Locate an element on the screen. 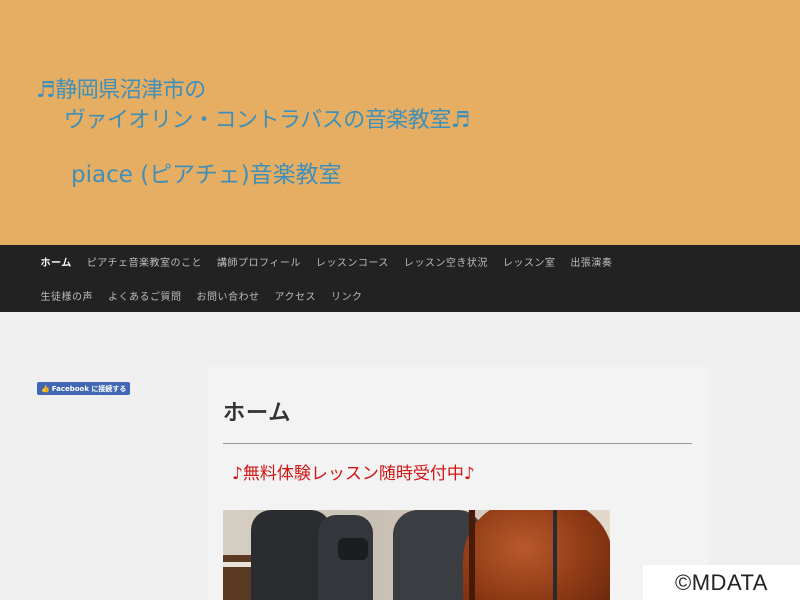 The image size is (800, 600). nav-item-outreach-performance: 出張演奏 is located at coordinates (591, 261).